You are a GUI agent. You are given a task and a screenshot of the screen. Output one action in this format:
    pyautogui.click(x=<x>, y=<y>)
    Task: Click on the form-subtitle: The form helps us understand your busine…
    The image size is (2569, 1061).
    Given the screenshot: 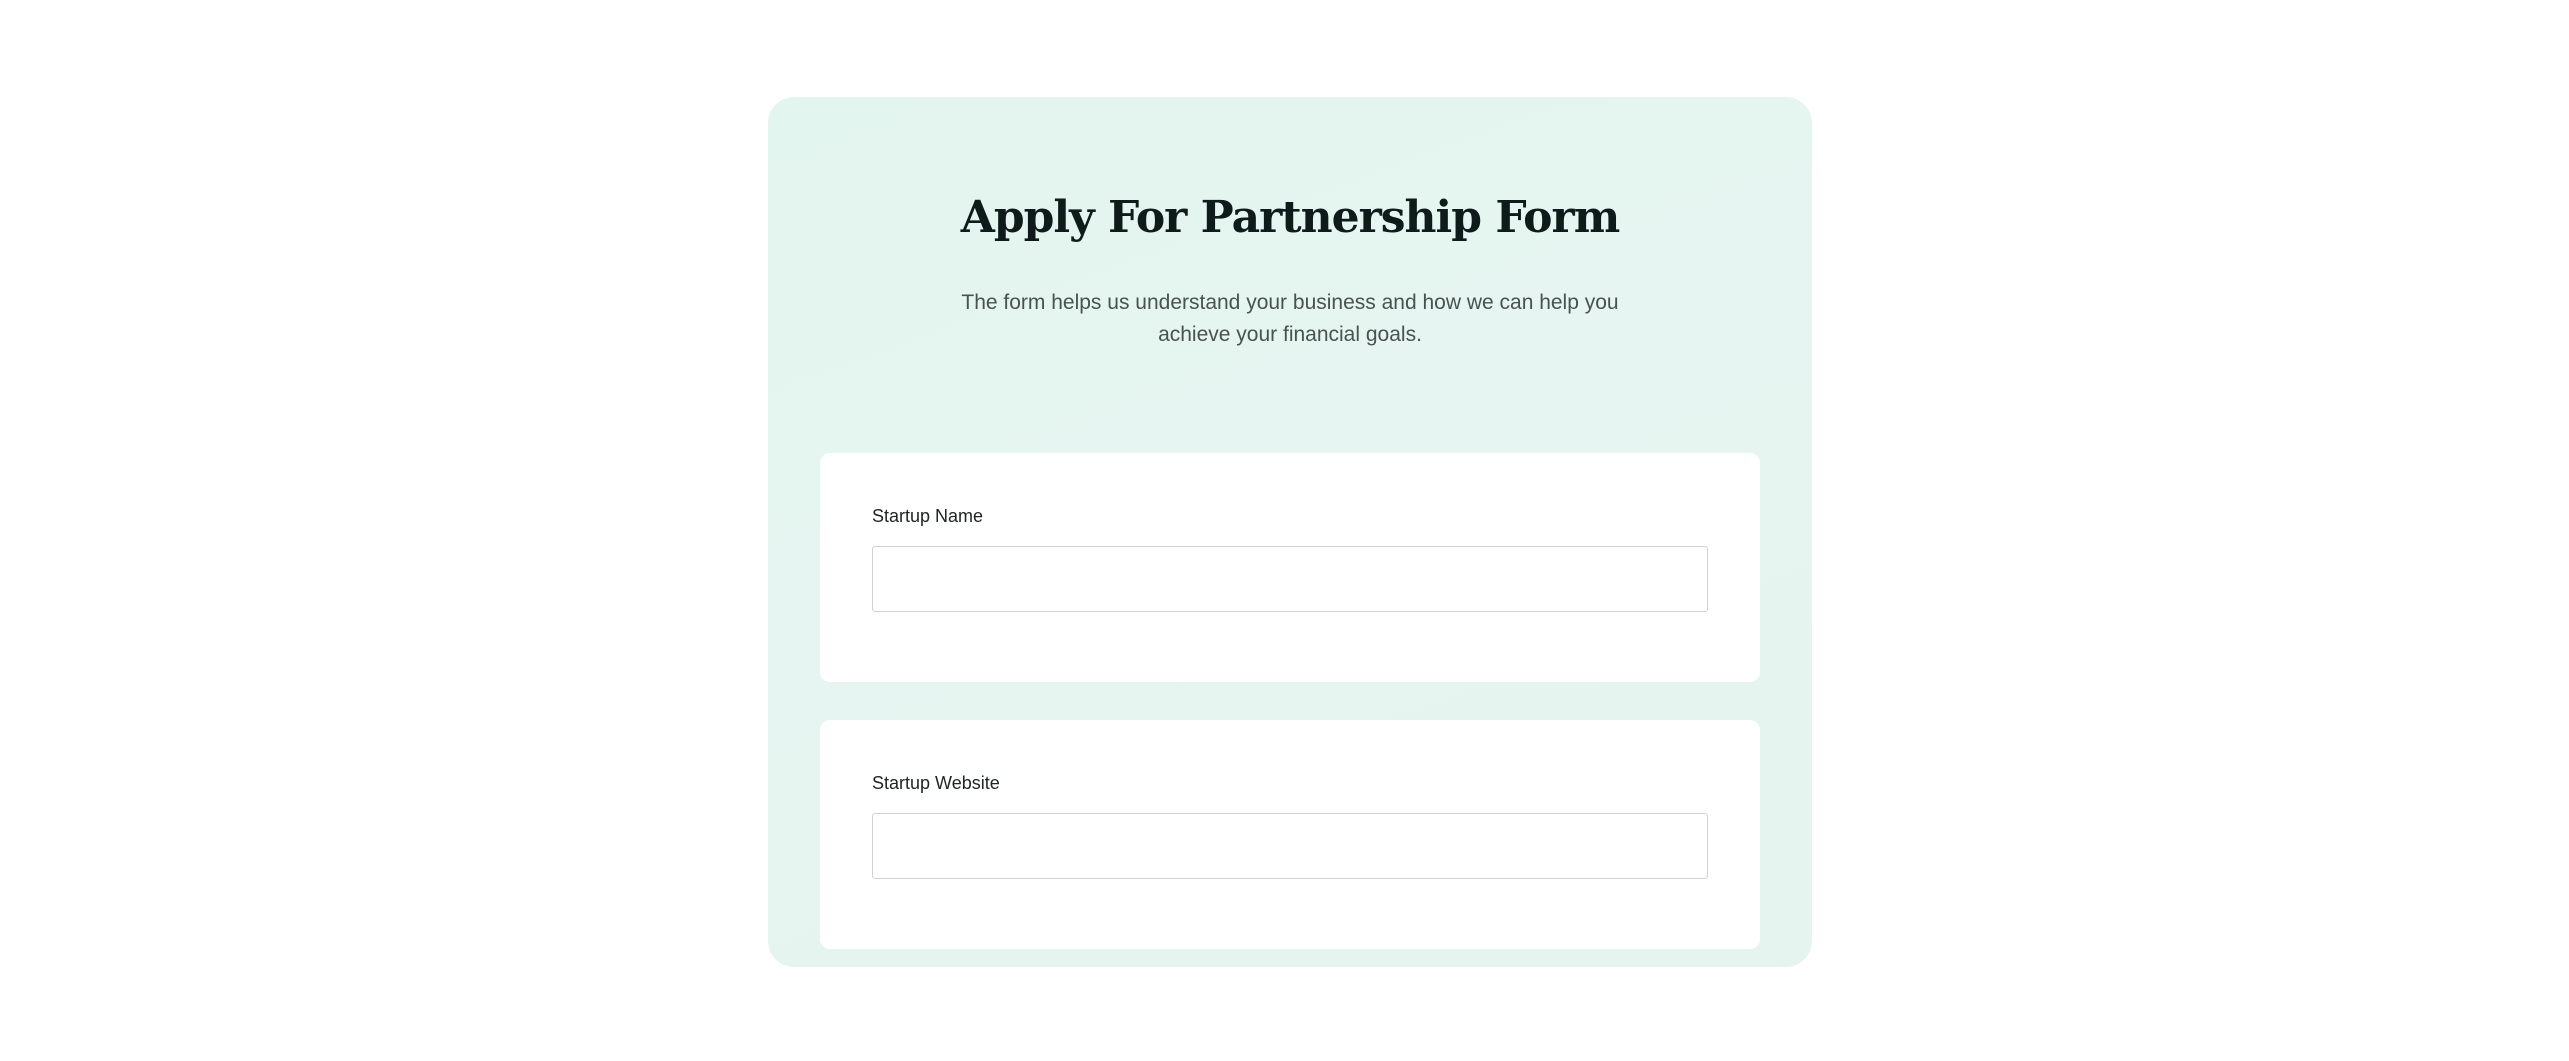 What is the action you would take?
    pyautogui.click(x=1290, y=318)
    